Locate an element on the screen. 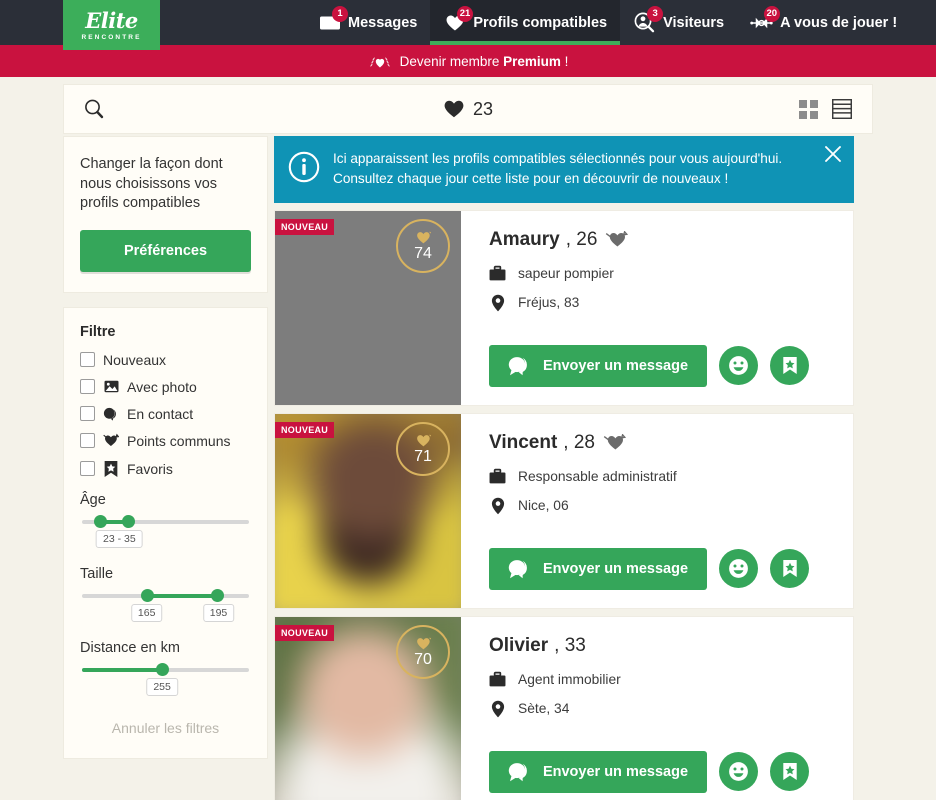 This screenshot has height=800, width=936. nav-item-label: Messages is located at coordinates (383, 22).